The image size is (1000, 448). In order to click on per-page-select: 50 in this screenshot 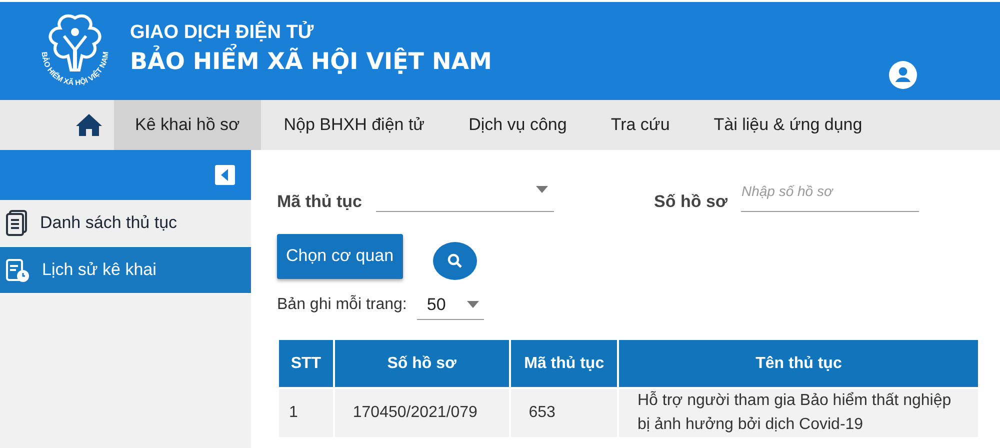, I will do `click(450, 305)`.